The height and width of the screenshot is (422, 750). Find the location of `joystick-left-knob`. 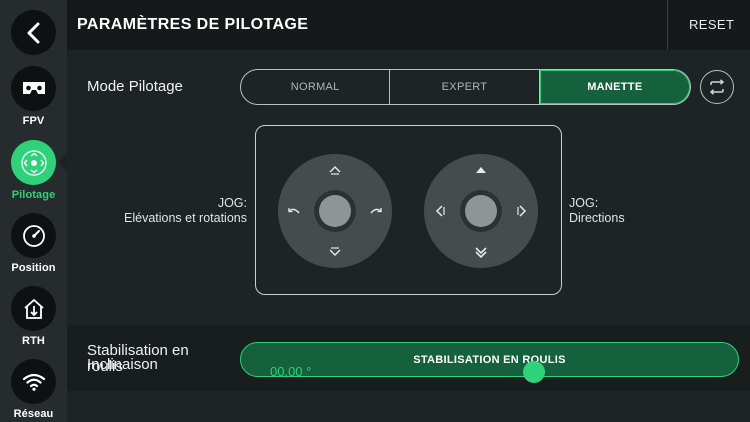

joystick-left-knob is located at coordinates (335, 211).